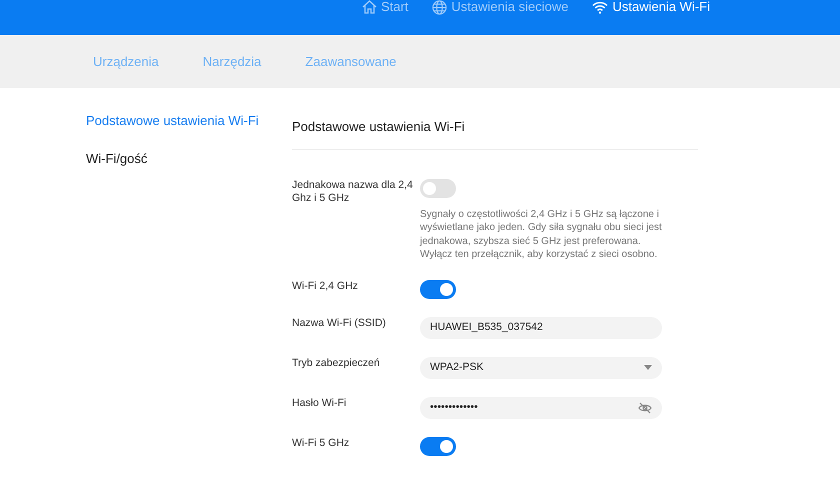 Image resolution: width=840 pixels, height=480 pixels. I want to click on field-label: Hasło Wi-Fi, so click(320, 403).